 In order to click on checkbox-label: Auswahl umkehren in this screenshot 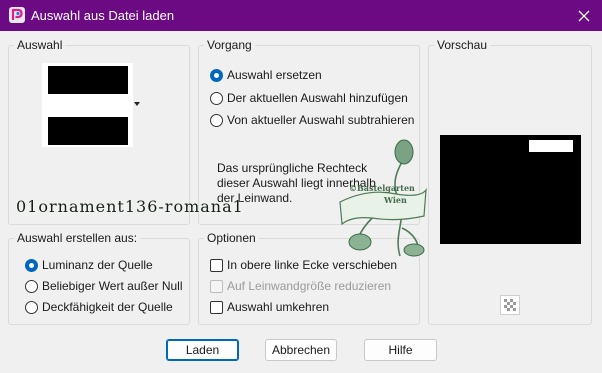, I will do `click(278, 307)`.